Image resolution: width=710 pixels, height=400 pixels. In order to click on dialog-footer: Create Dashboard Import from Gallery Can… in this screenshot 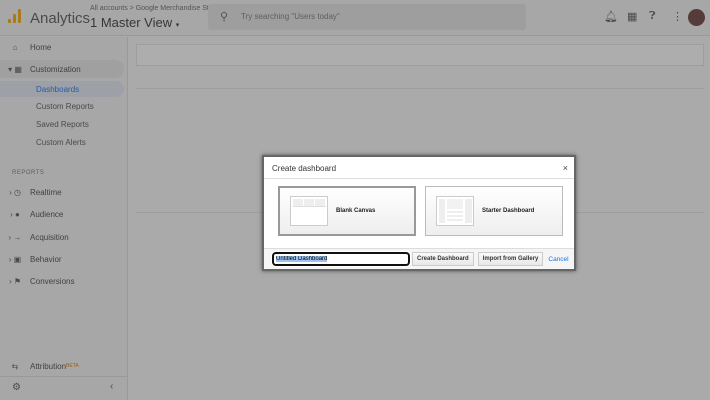, I will do `click(419, 258)`.